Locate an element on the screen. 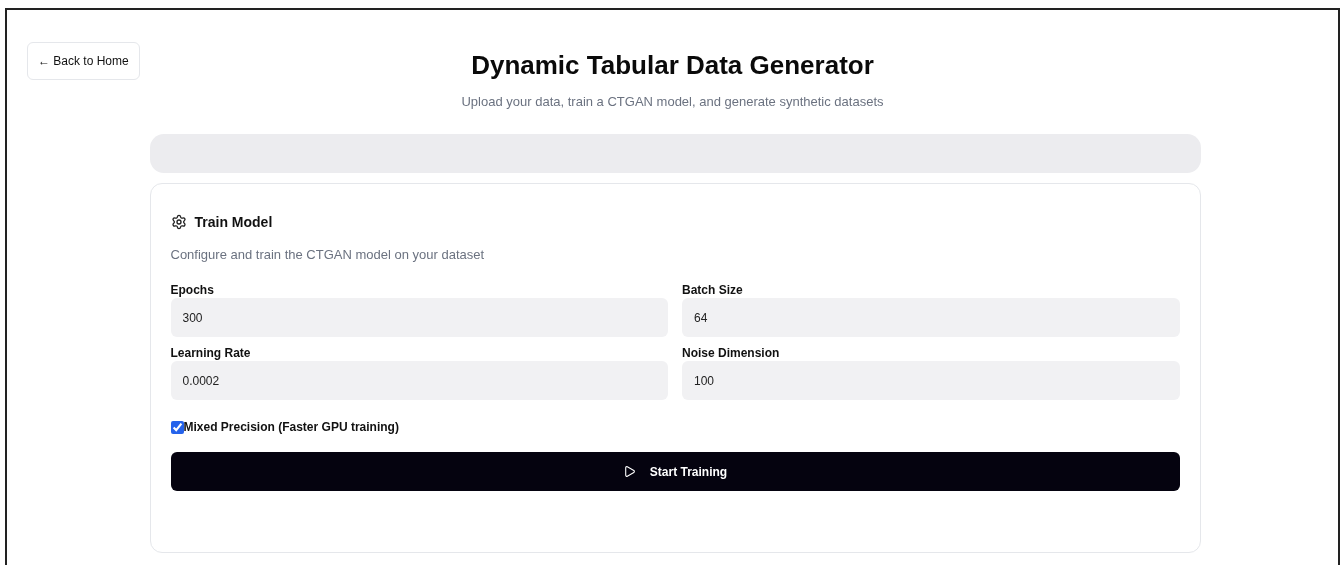 Image resolution: width=1344 pixels, height=565 pixels. back-button: ← Back to Home is located at coordinates (83, 61).